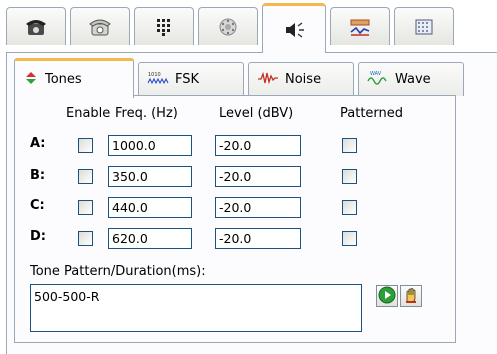 This screenshot has width=497, height=354. What do you see at coordinates (85, 145) in the screenshot?
I see `tone-a-enable-checkbox` at bounding box center [85, 145].